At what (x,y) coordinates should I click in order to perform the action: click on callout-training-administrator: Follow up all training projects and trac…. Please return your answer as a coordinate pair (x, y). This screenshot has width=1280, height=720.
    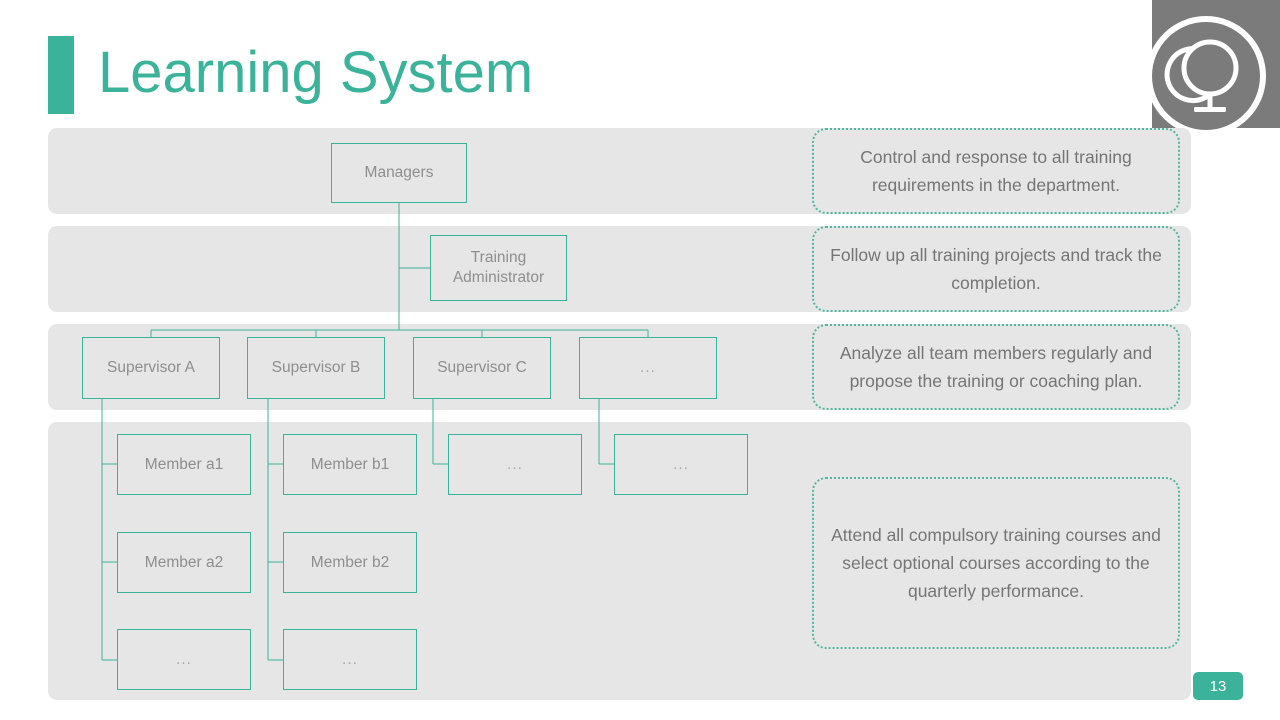
    Looking at the image, I should click on (996, 269).